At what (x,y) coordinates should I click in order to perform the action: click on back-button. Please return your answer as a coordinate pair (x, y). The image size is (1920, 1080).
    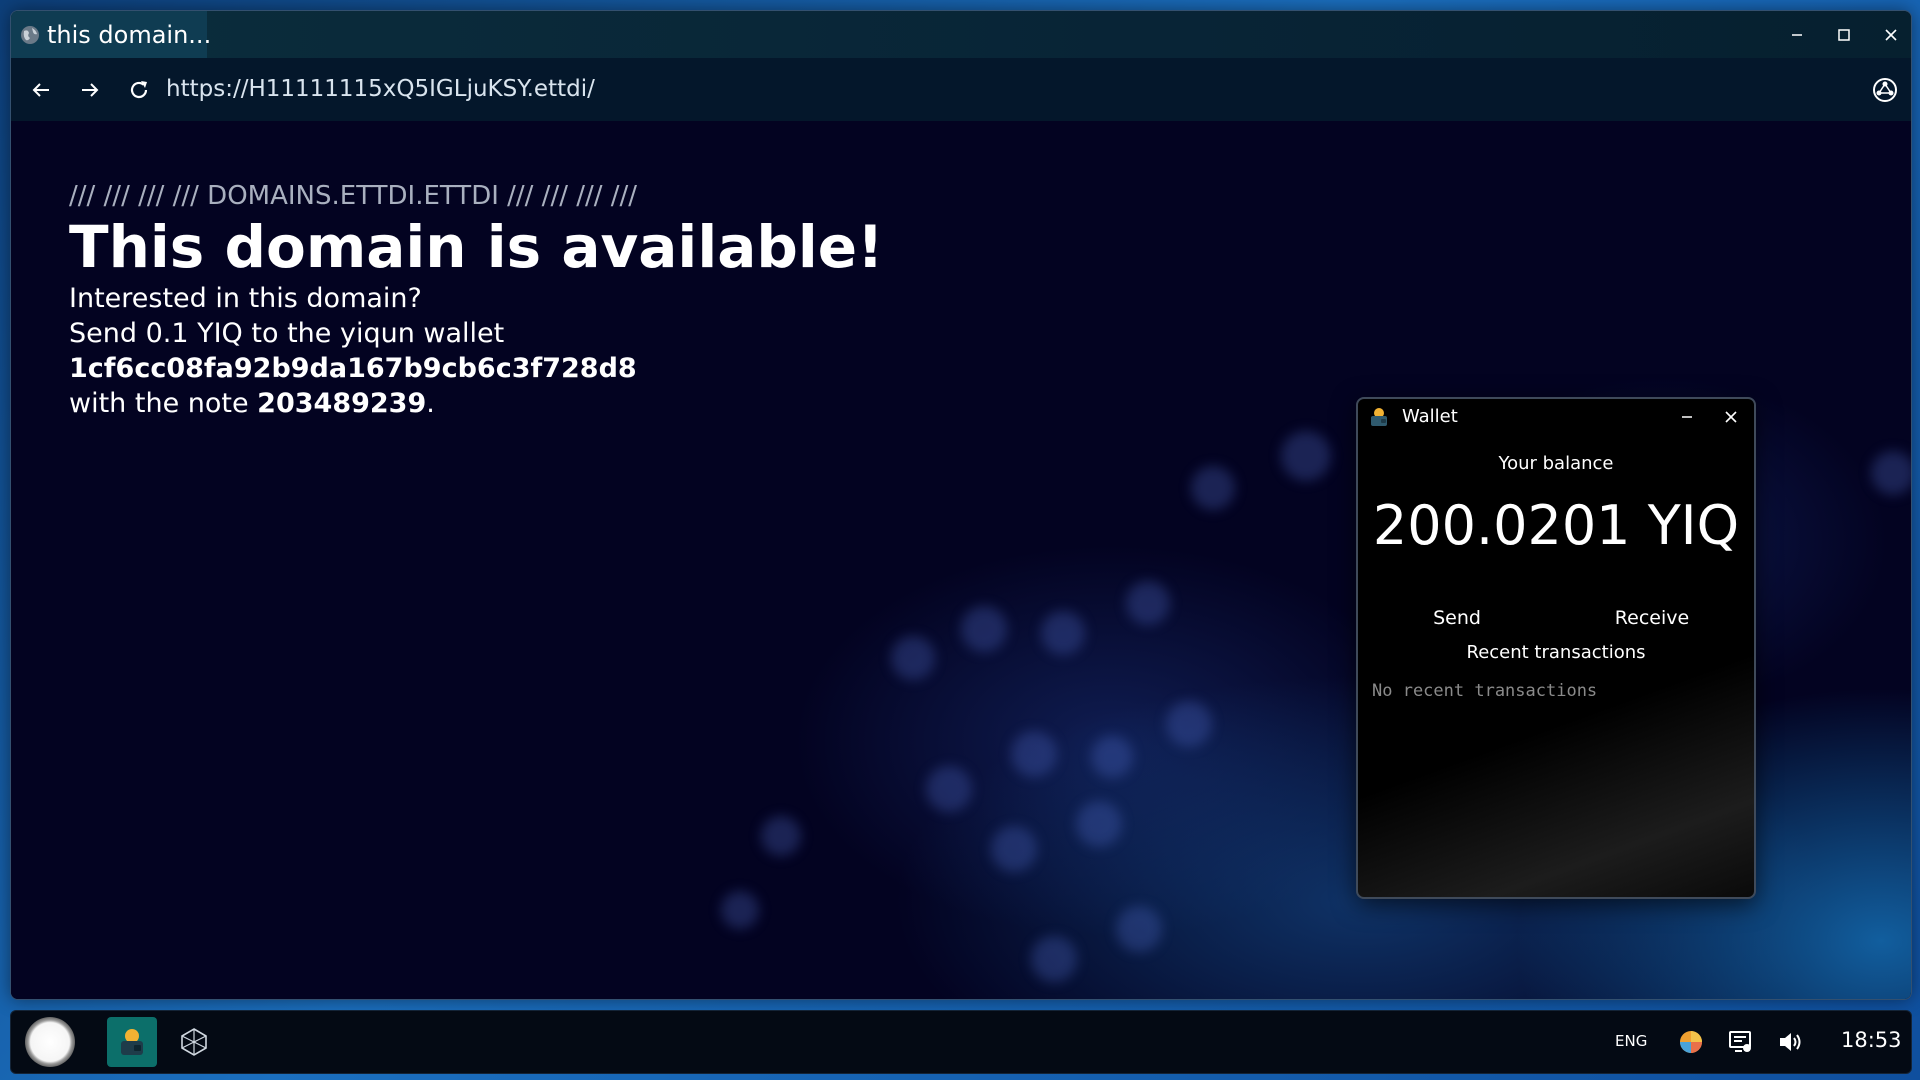
    Looking at the image, I should click on (41, 90).